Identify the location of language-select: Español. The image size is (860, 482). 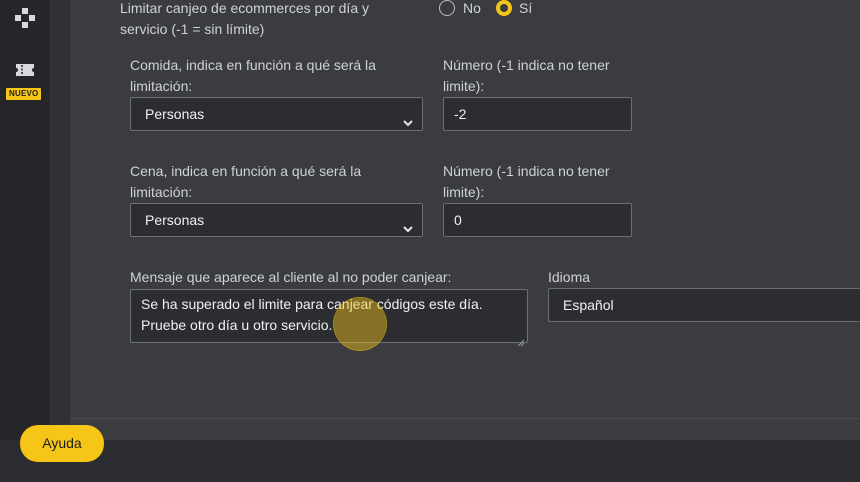
(704, 305).